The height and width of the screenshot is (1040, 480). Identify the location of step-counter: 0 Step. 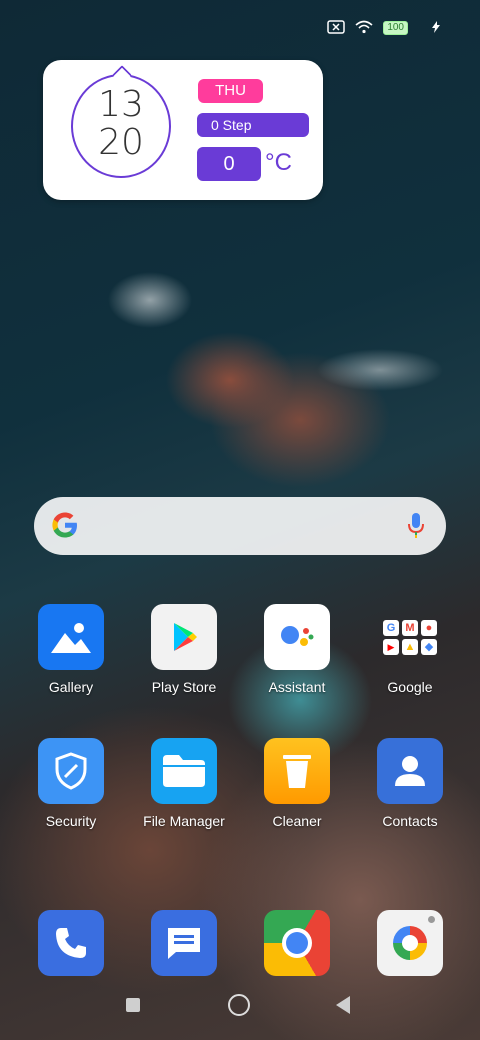
(253, 125).